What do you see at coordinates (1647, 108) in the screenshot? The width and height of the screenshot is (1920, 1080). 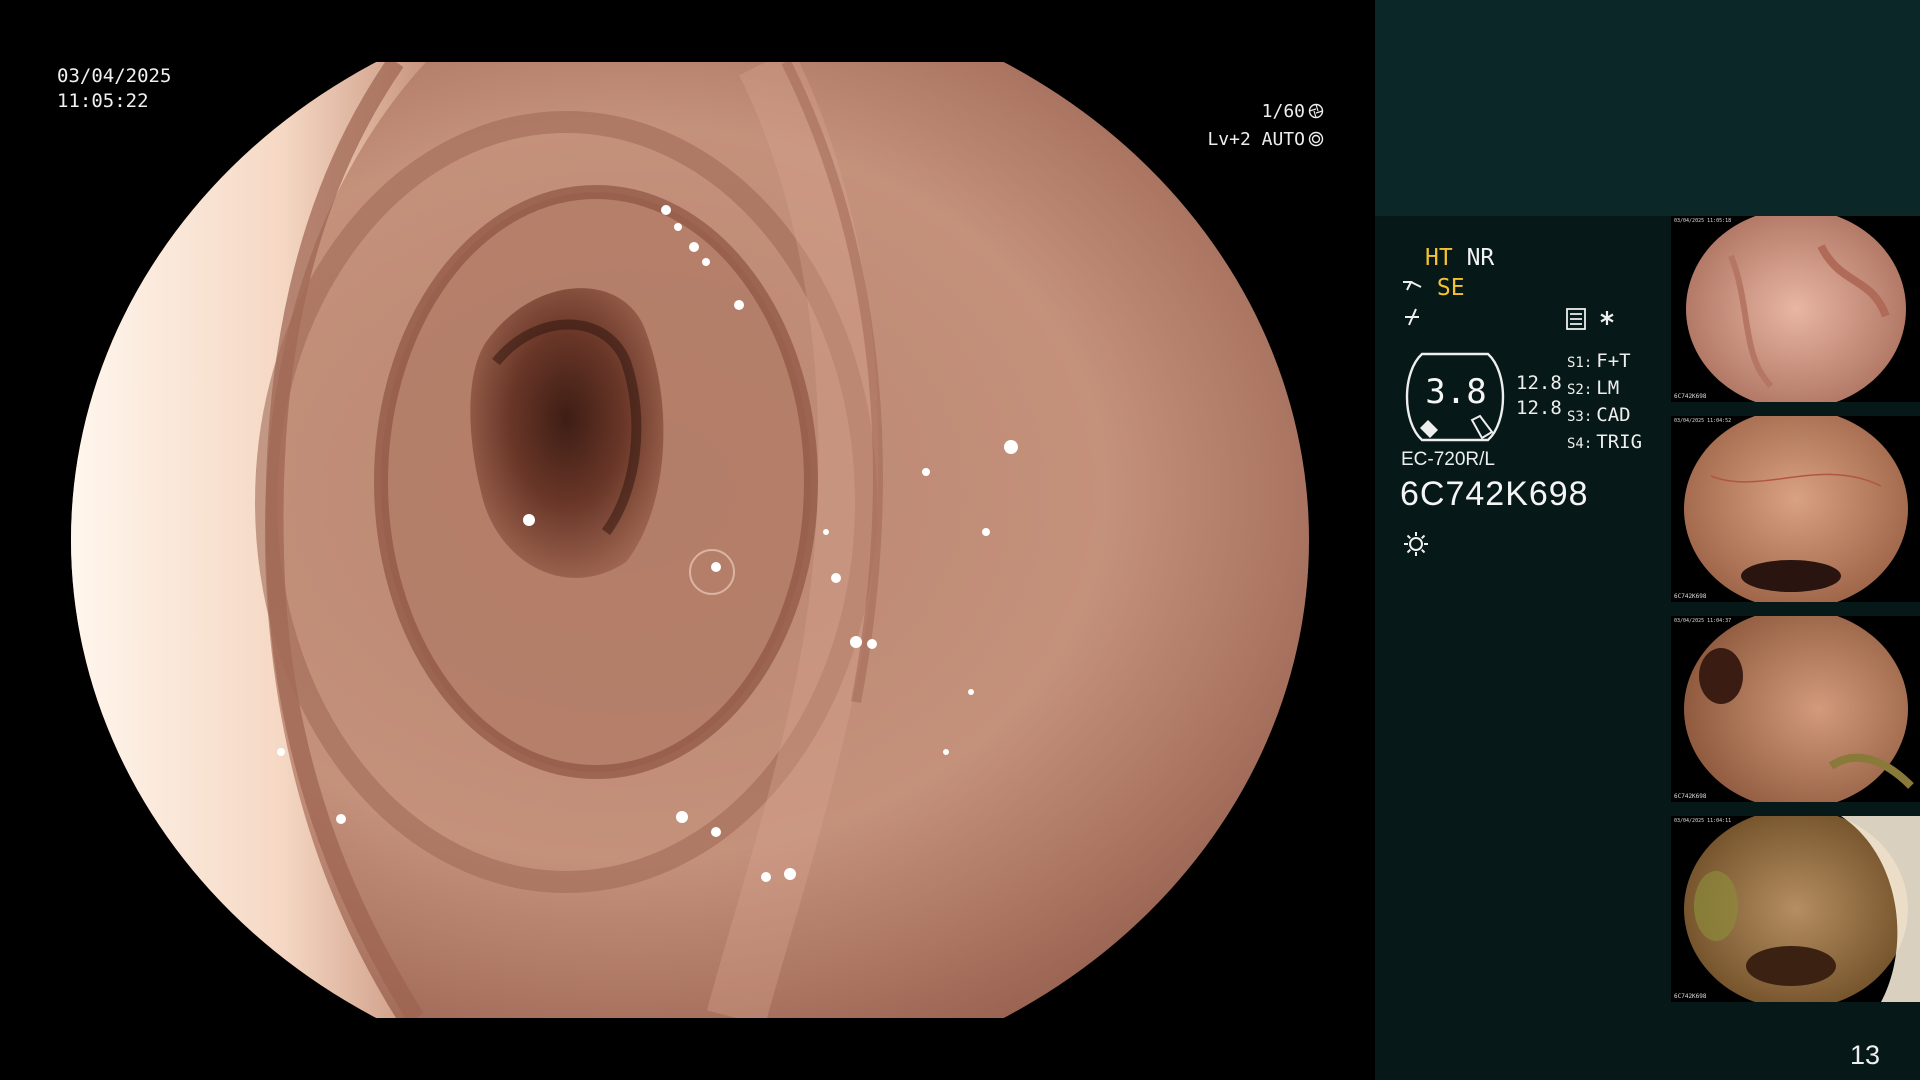 I see `panel-header-area` at bounding box center [1647, 108].